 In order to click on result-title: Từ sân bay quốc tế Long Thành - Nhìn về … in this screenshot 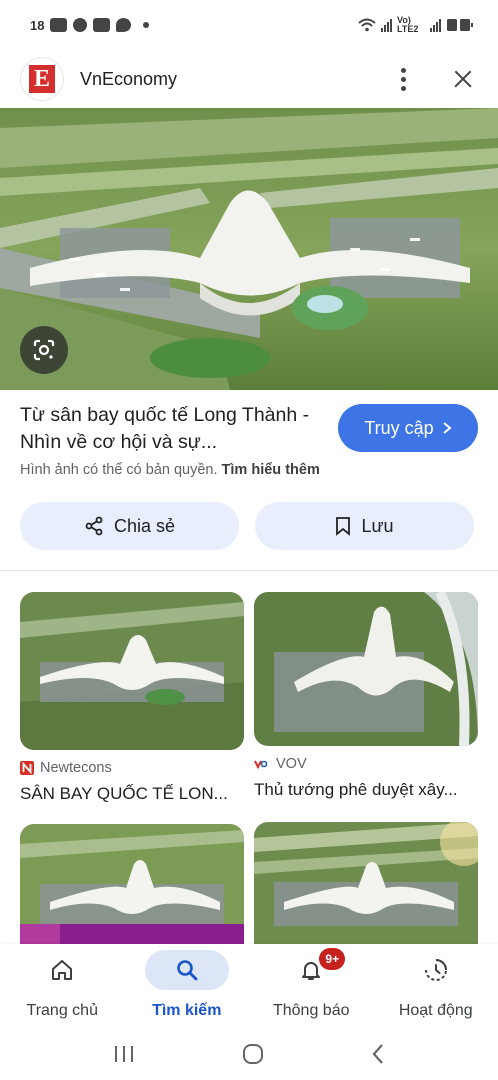, I will do `click(170, 429)`.